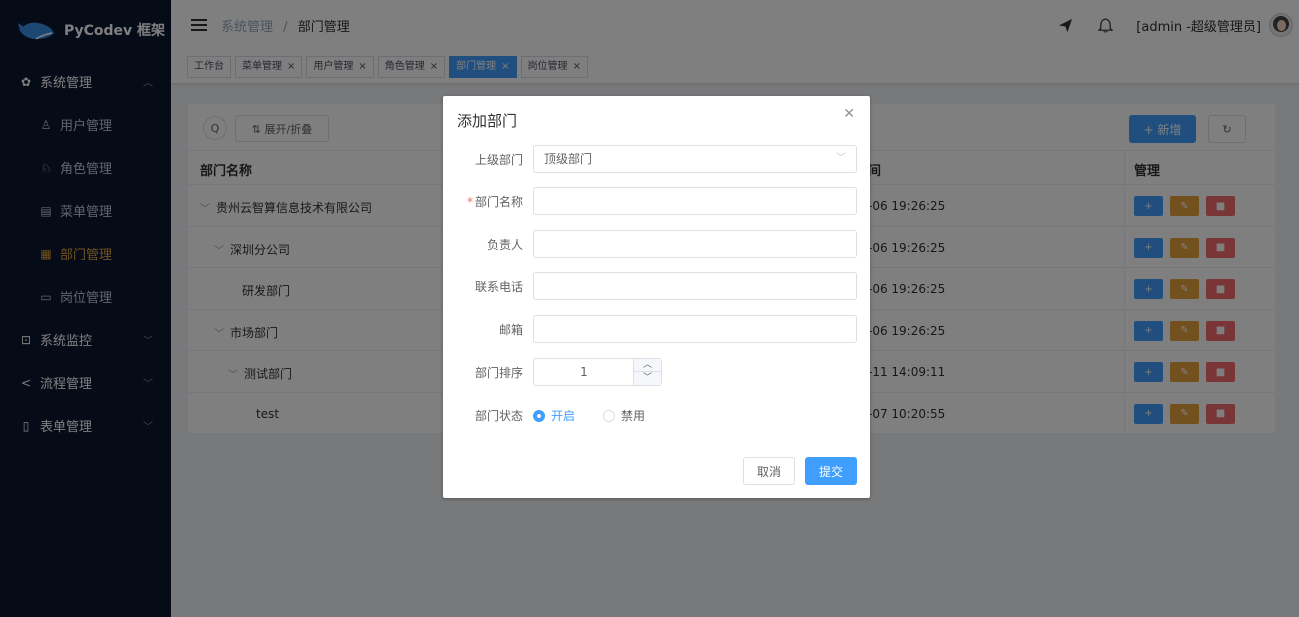  Describe the element at coordinates (498, 416) in the screenshot. I see `status-label: 部门状态` at that location.